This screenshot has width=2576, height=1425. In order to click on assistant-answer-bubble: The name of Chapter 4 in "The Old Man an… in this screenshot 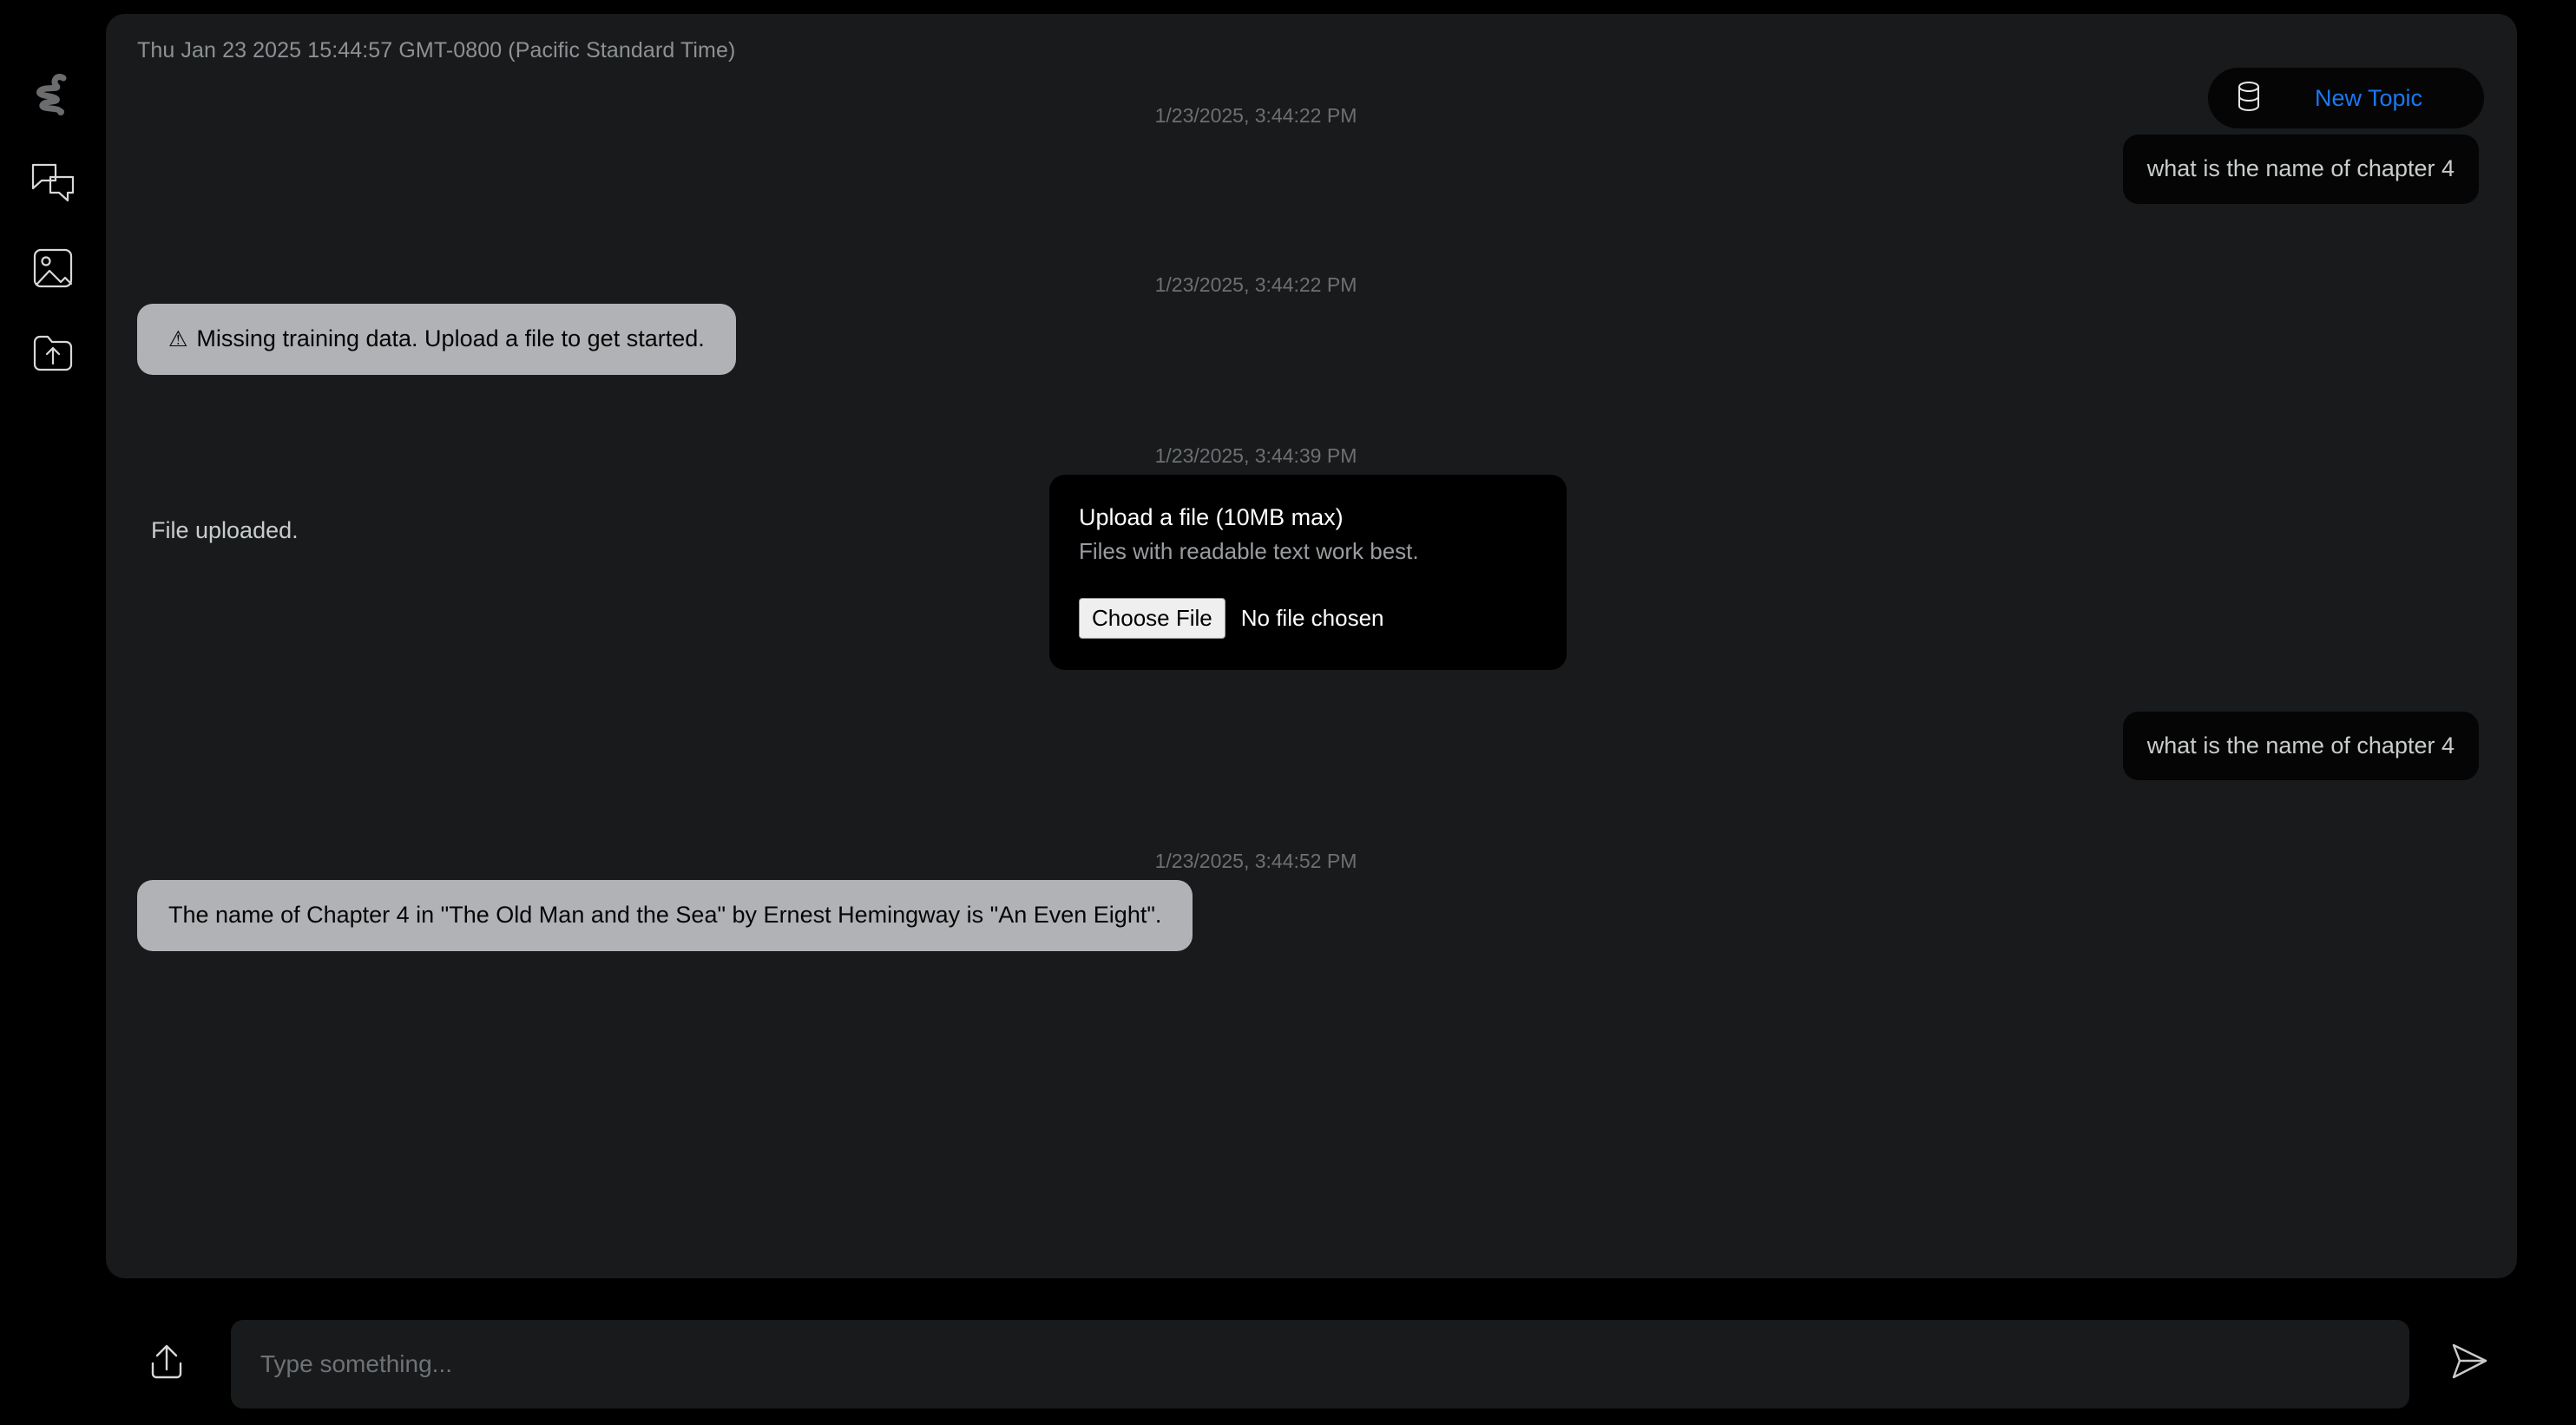, I will do `click(665, 915)`.